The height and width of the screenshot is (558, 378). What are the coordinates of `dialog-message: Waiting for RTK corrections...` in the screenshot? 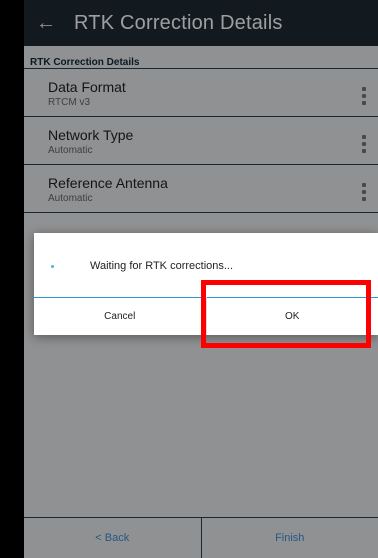 It's located at (162, 266).